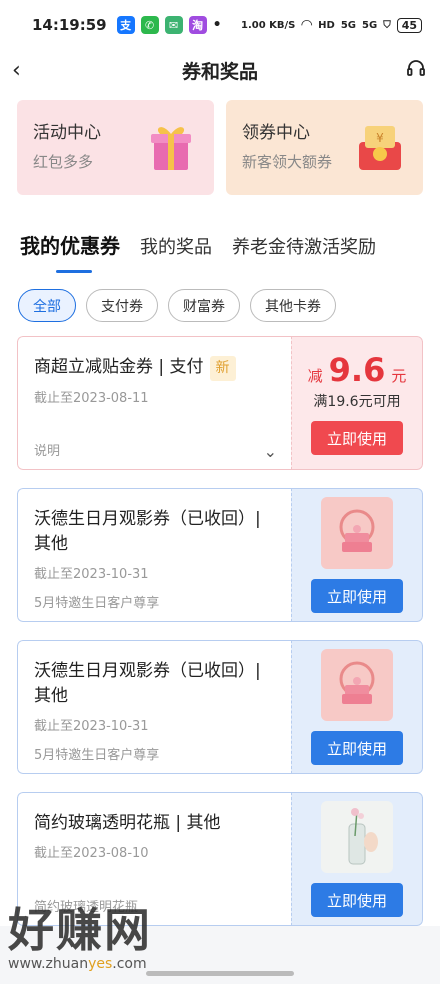  What do you see at coordinates (315, 376) in the screenshot?
I see `amount-prefix: 减` at bounding box center [315, 376].